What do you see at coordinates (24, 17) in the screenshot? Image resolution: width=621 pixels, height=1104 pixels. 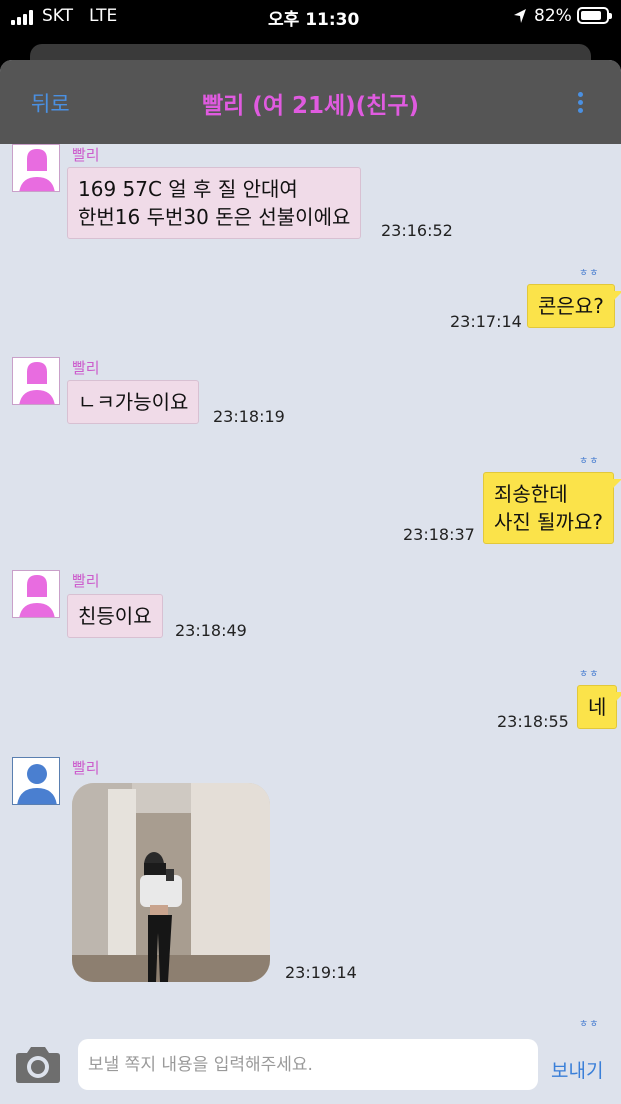 I see `signal-strength-icon` at bounding box center [24, 17].